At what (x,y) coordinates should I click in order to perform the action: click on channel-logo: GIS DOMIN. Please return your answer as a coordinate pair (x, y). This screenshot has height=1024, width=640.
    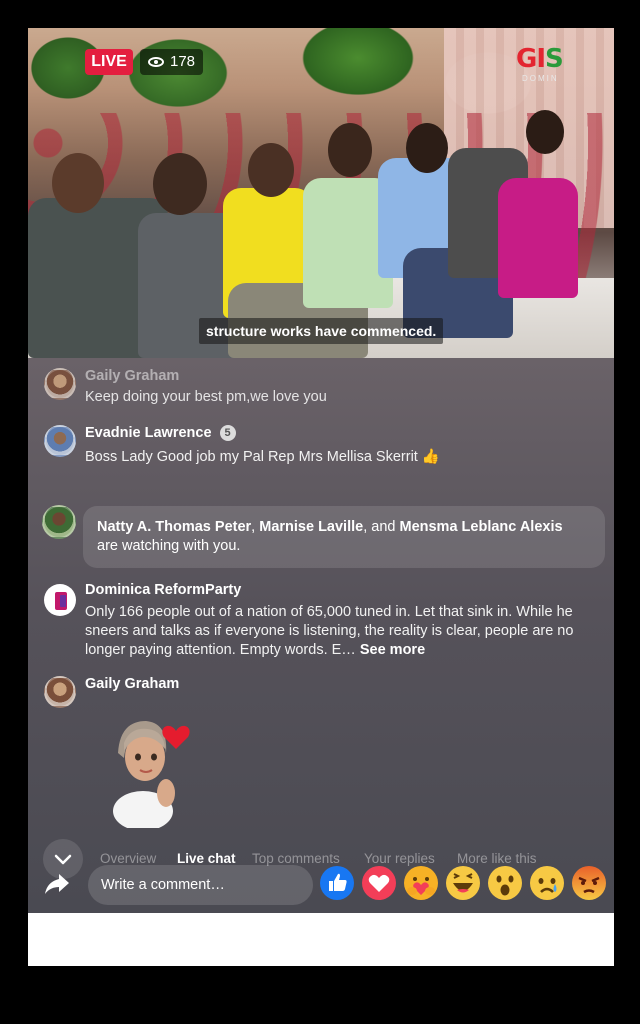
    Looking at the image, I should click on (540, 63).